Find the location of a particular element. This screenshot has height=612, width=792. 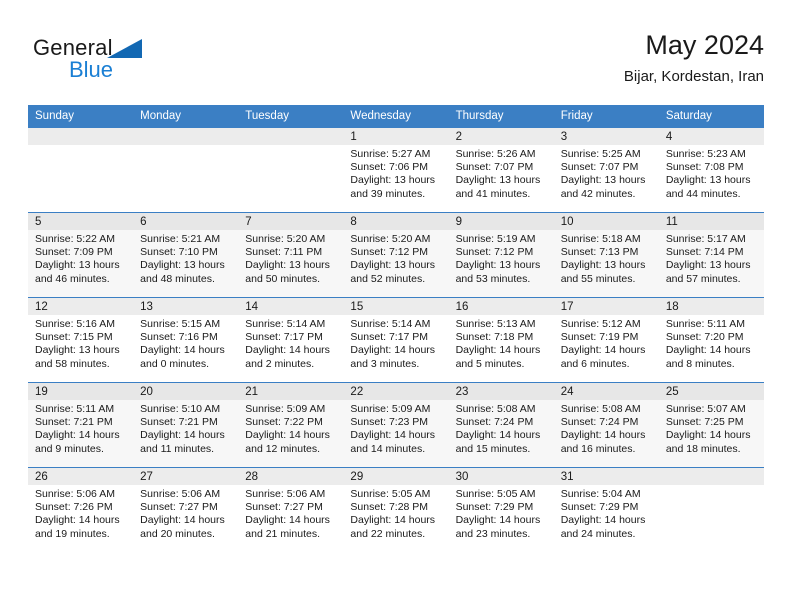

daylight-line: and 24 minutes. is located at coordinates (598, 533).